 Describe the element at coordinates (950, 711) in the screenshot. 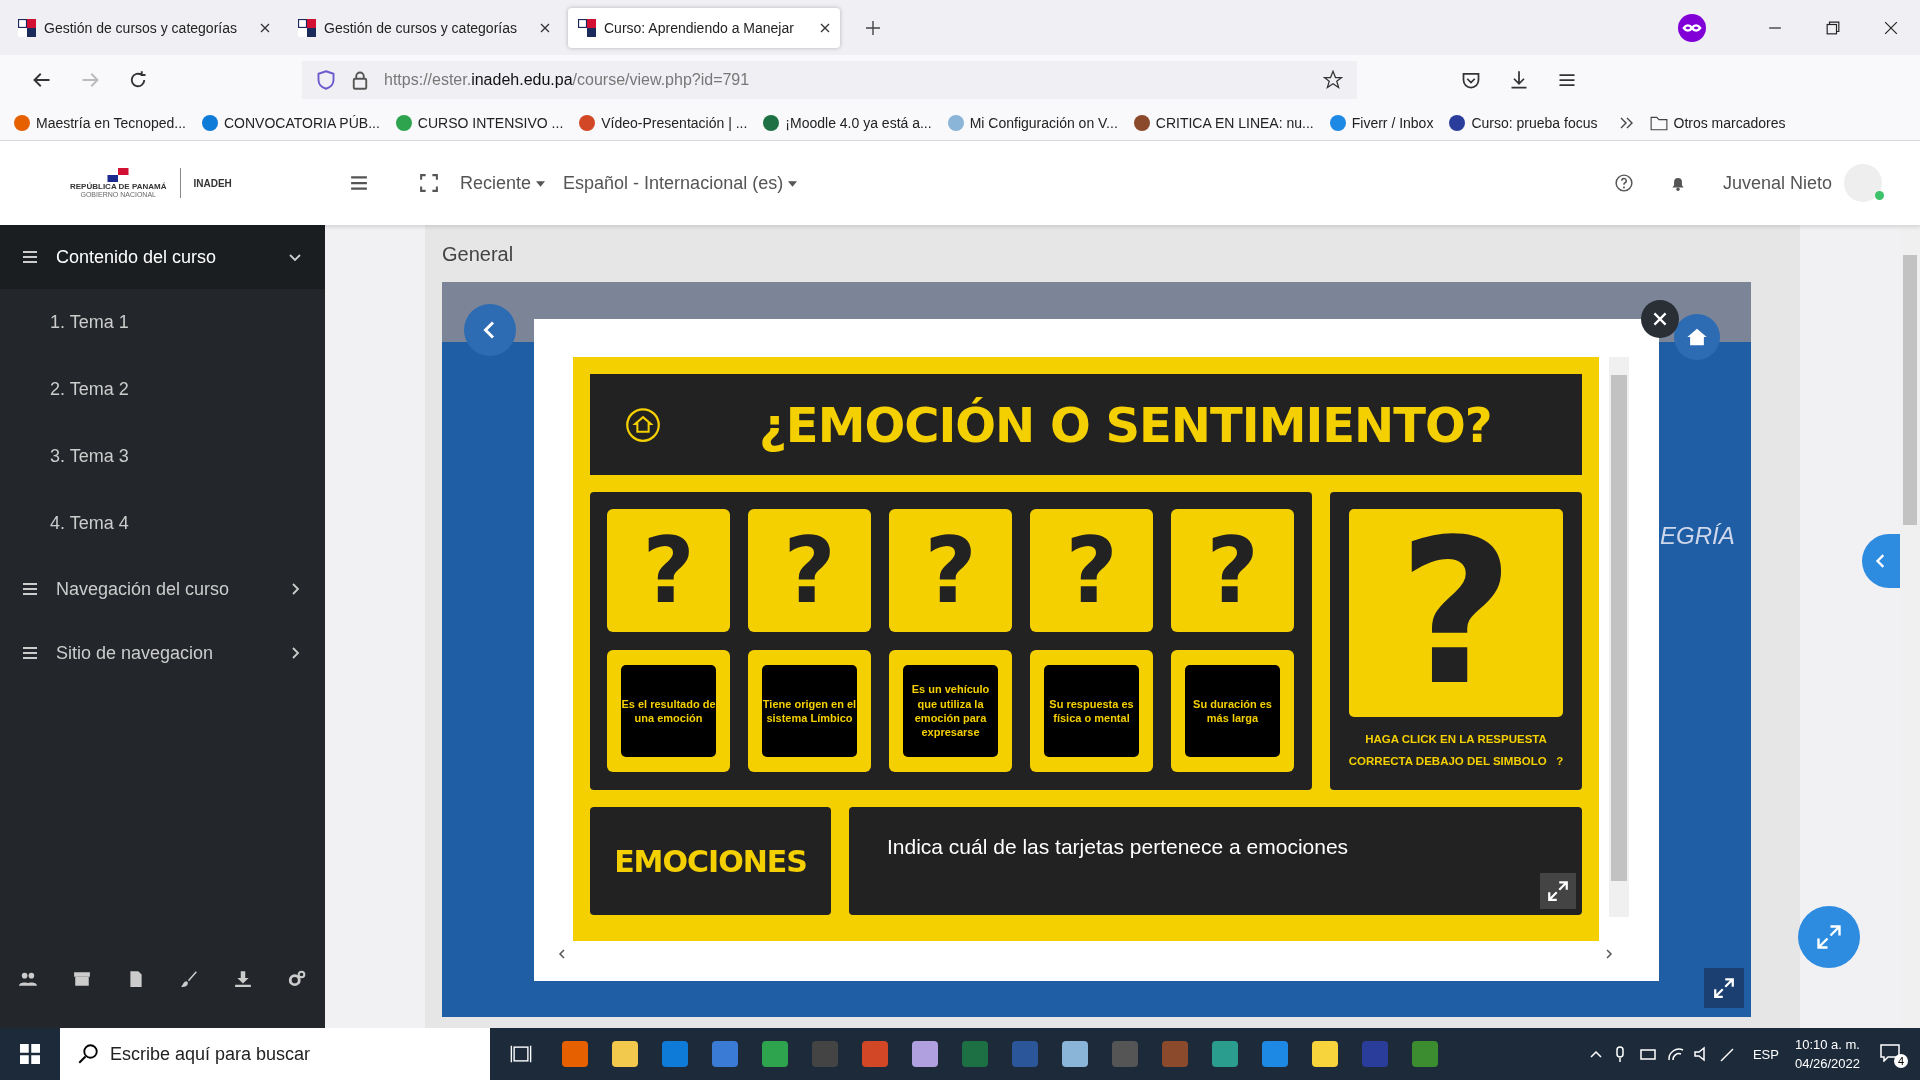

I see `answer-card: Es un vehículo que utiliza la emoción para expresarse` at that location.